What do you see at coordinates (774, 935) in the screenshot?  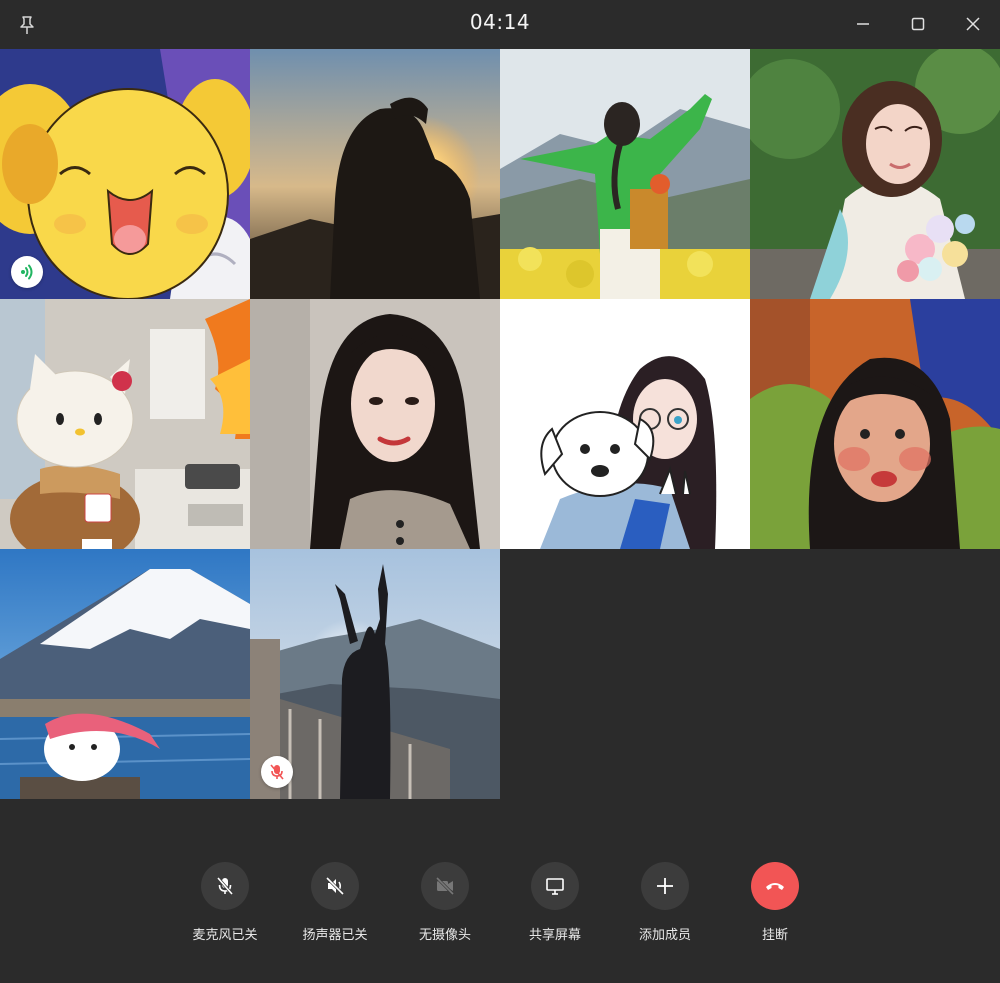 I see `hang-up-label: 挂断` at bounding box center [774, 935].